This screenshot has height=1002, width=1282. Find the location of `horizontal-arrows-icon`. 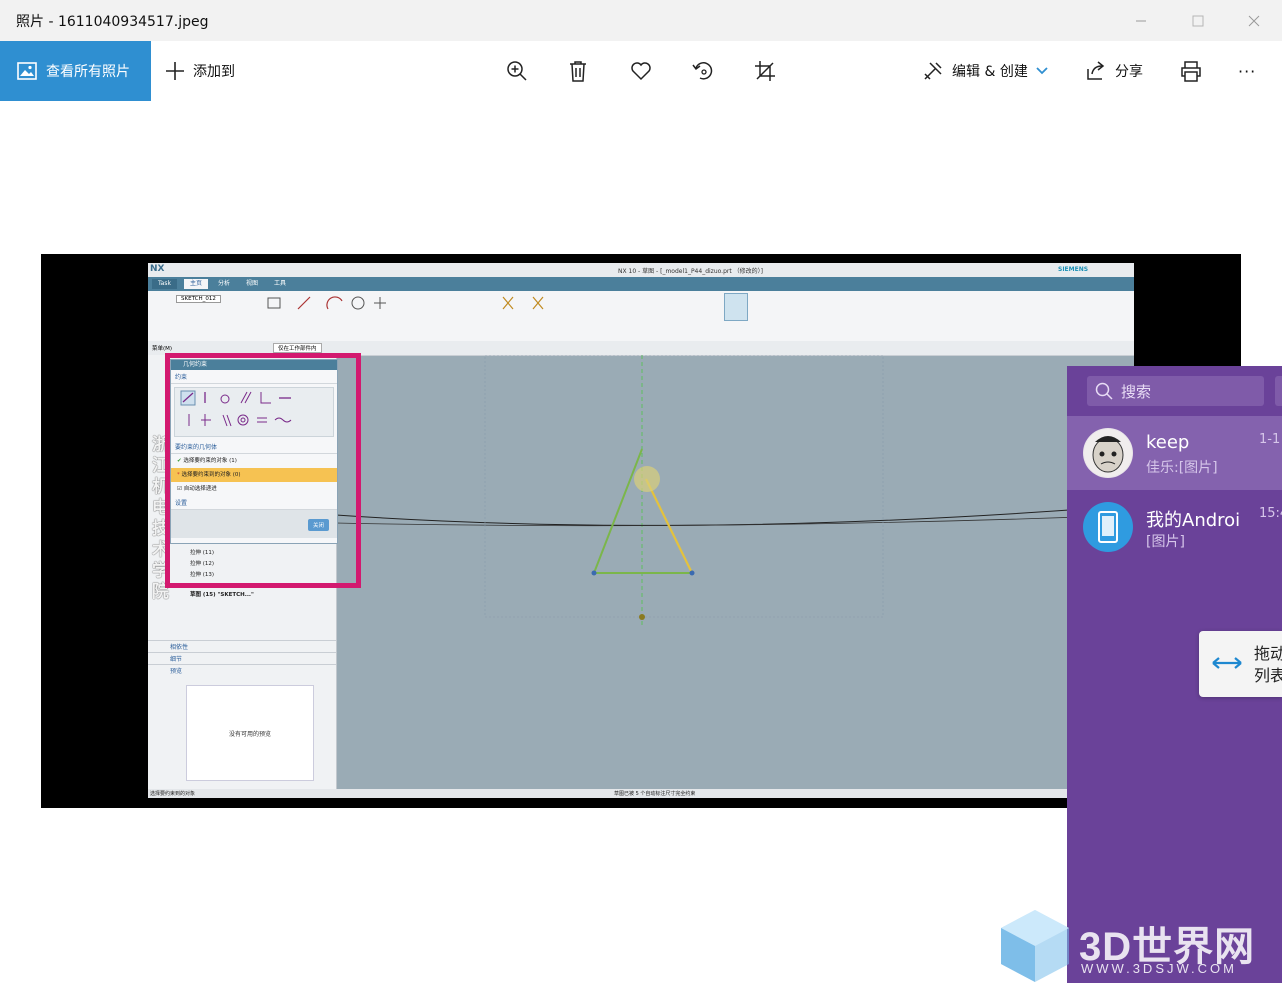

horizontal-arrows-icon is located at coordinates (1227, 663).